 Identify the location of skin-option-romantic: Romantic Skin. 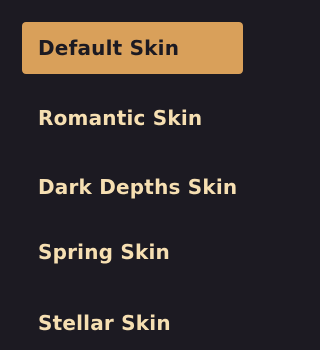
(112, 118).